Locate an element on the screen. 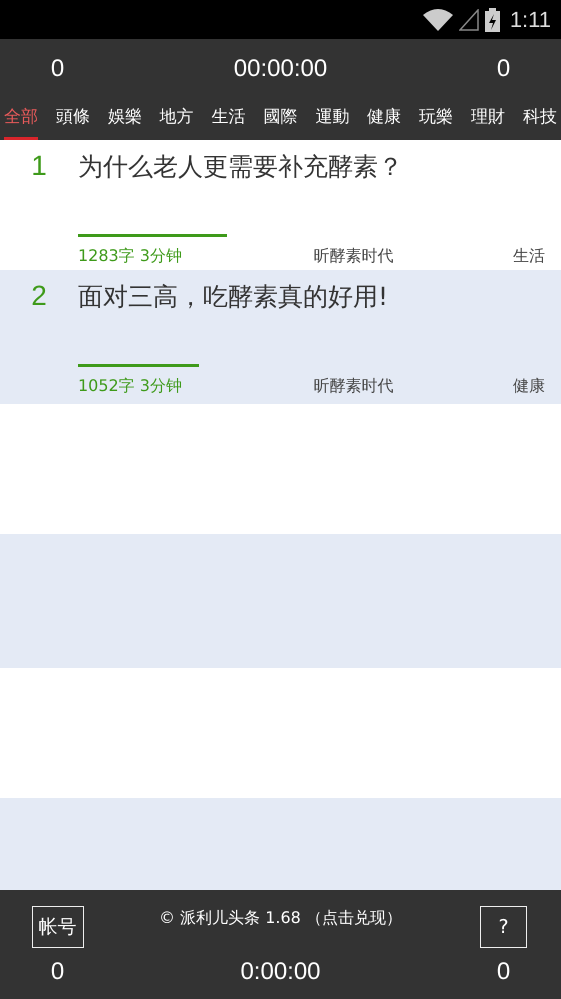 The height and width of the screenshot is (999, 561). status-time: 1:11 is located at coordinates (530, 19).